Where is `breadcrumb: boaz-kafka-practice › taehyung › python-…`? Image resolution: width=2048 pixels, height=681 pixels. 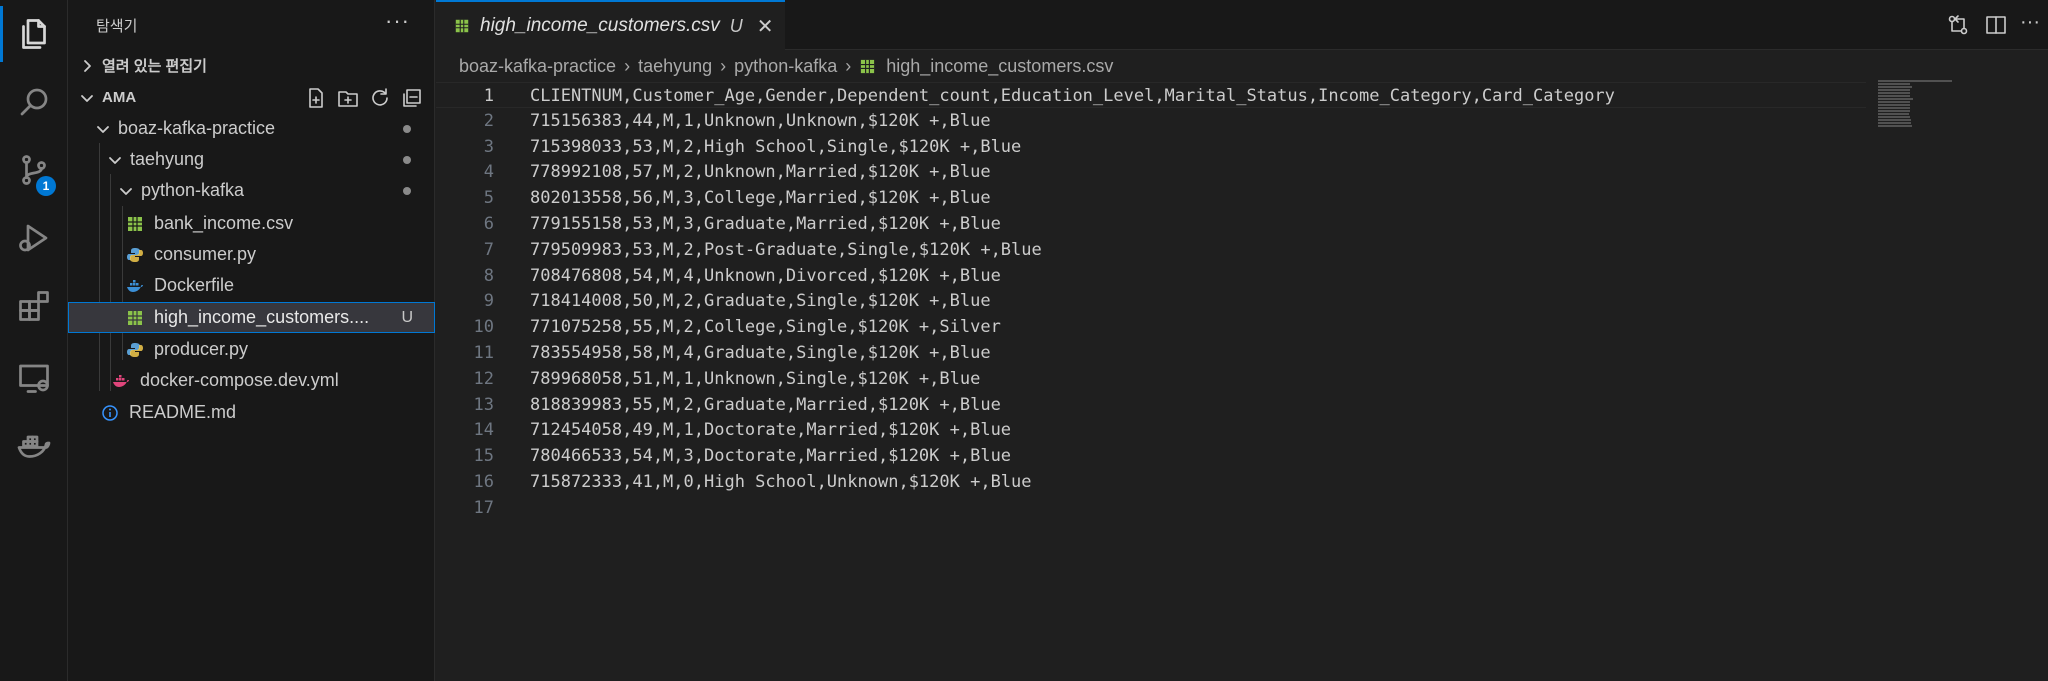
breadcrumb: boaz-kafka-practice › taehyung › python-… is located at coordinates (786, 66).